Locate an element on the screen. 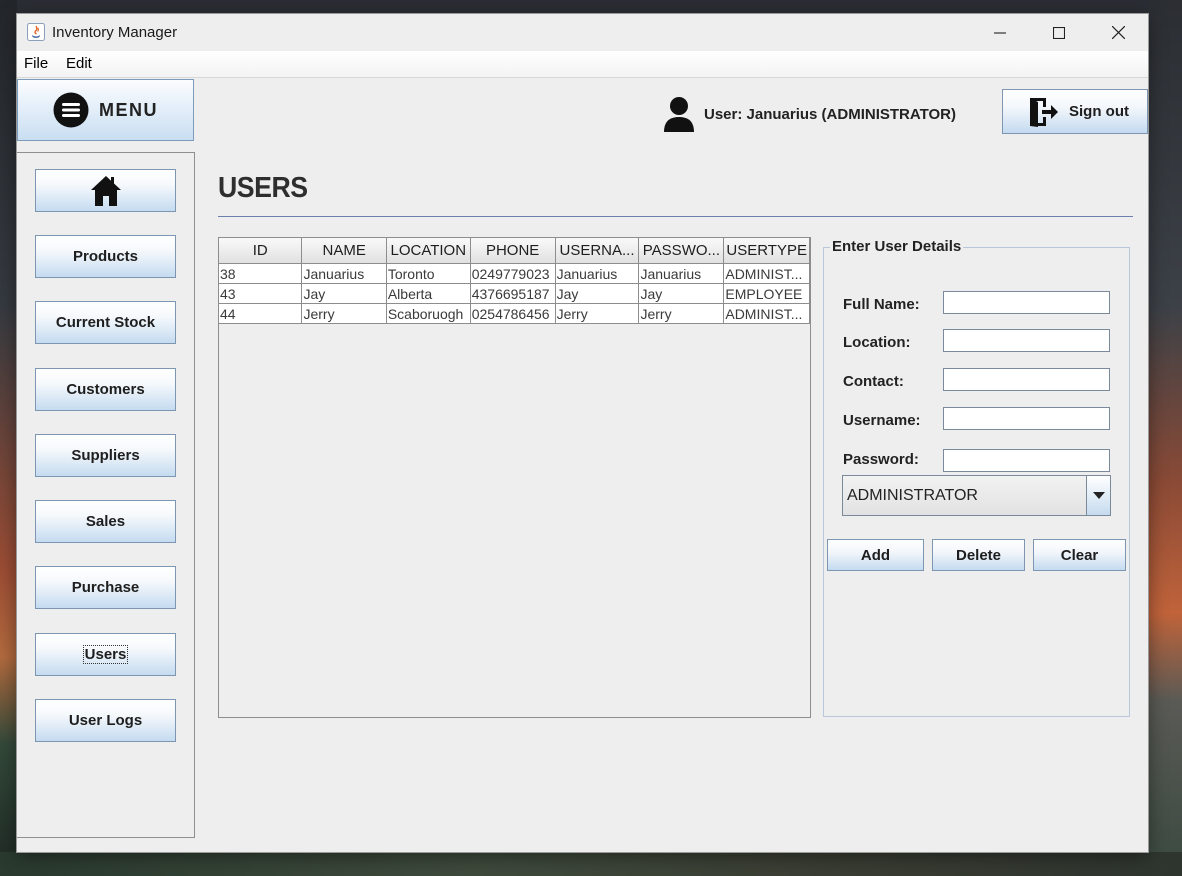  cell-name: Jerry is located at coordinates (344, 313).